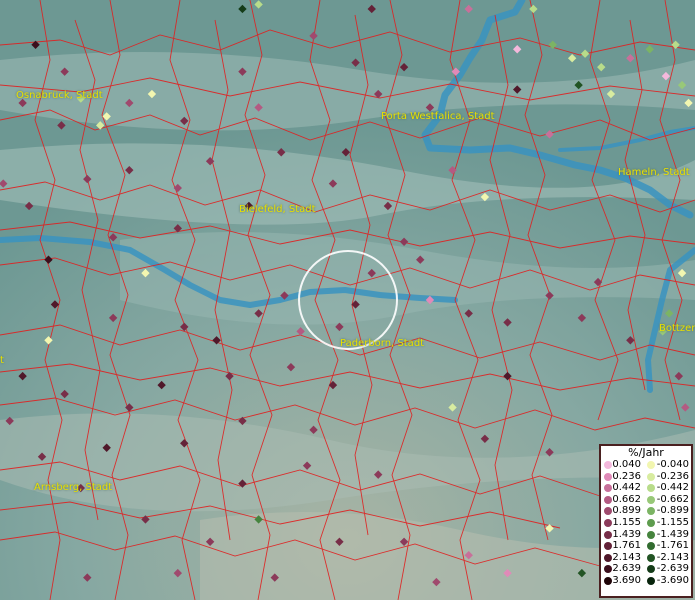 Image resolution: width=695 pixels, height=600 pixels. Describe the element at coordinates (672, 511) in the screenshot. I see `legend-label-negative: -0.899` at that location.